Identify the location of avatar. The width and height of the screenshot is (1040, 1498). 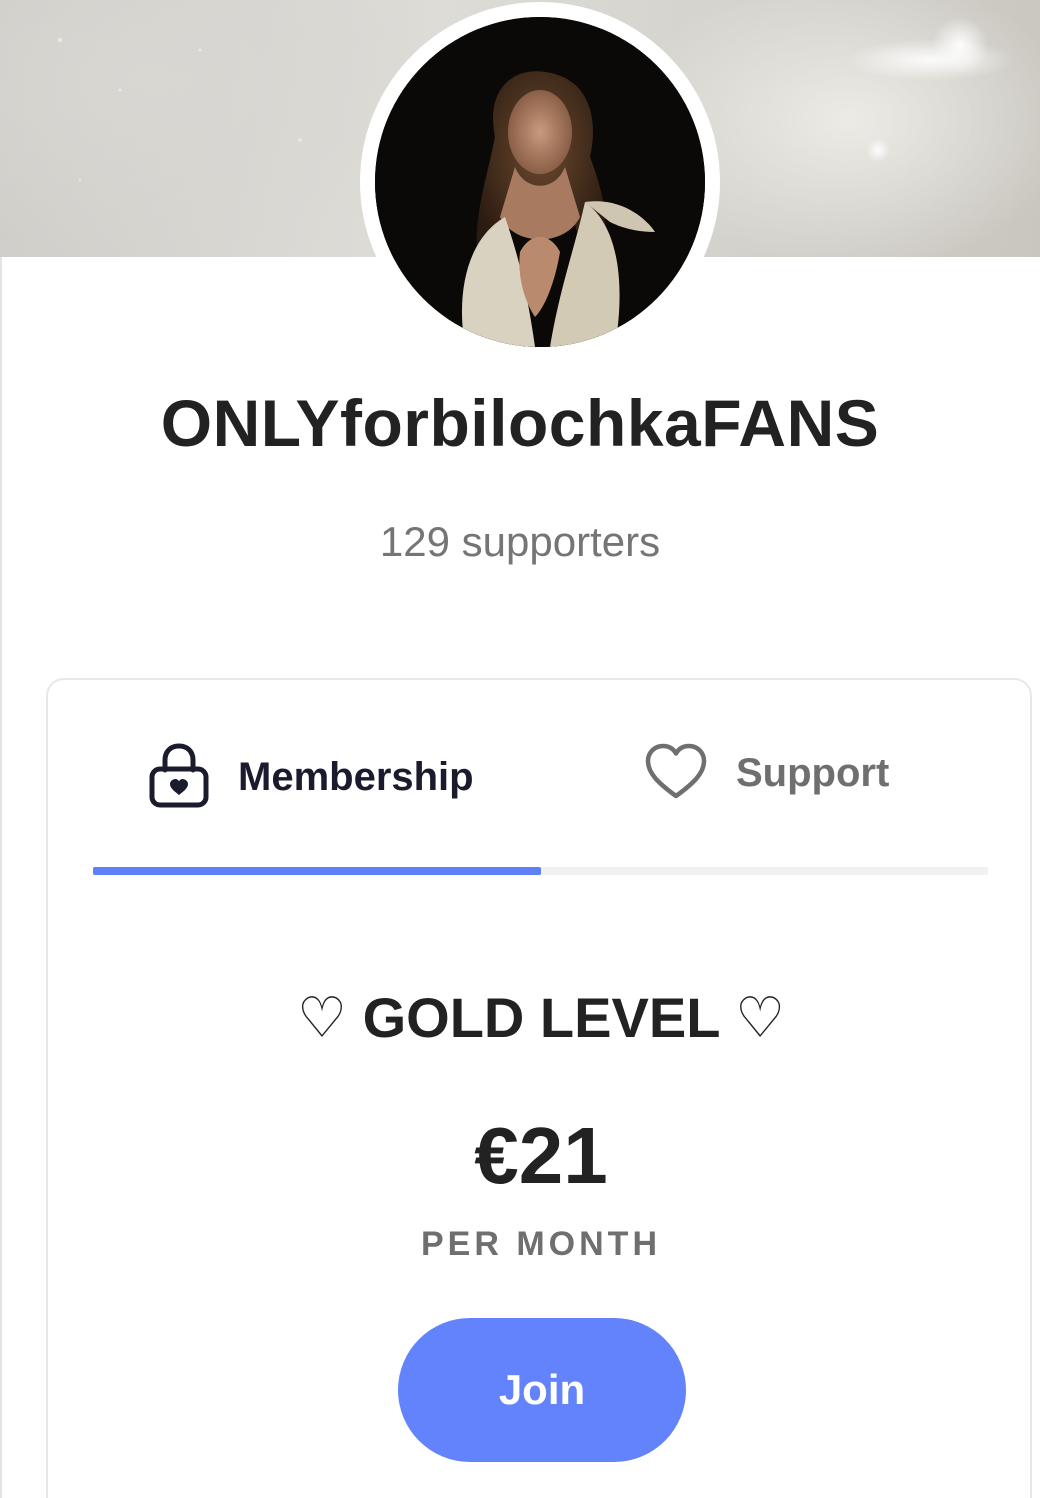
(540, 182).